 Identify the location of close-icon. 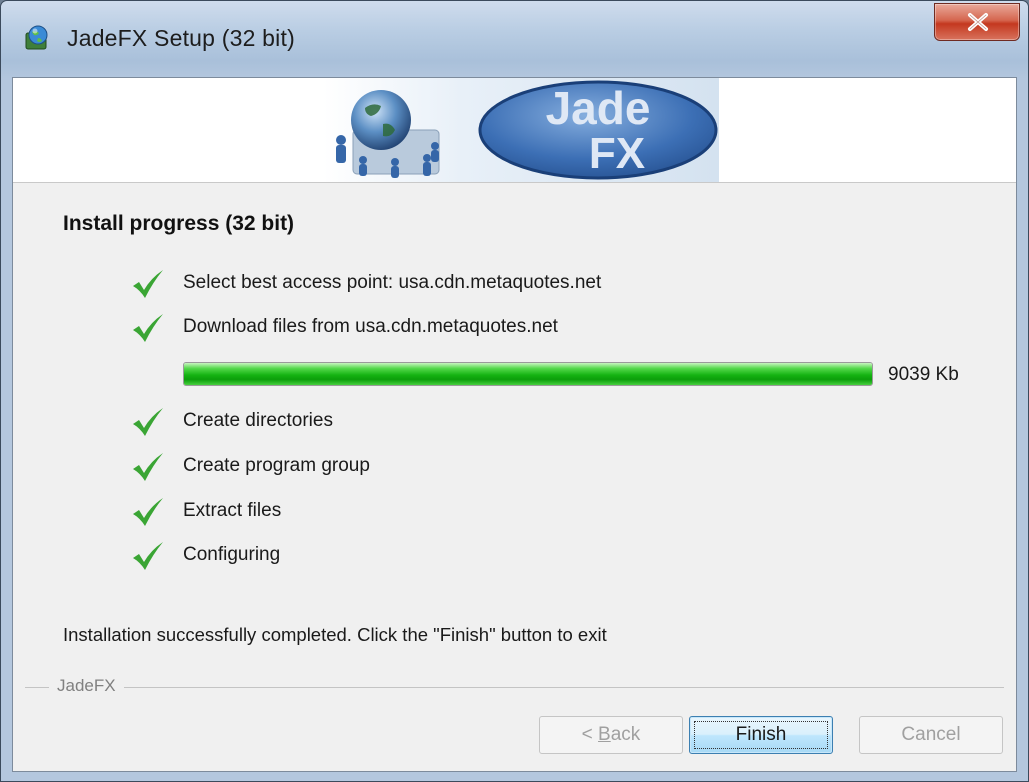
(978, 22).